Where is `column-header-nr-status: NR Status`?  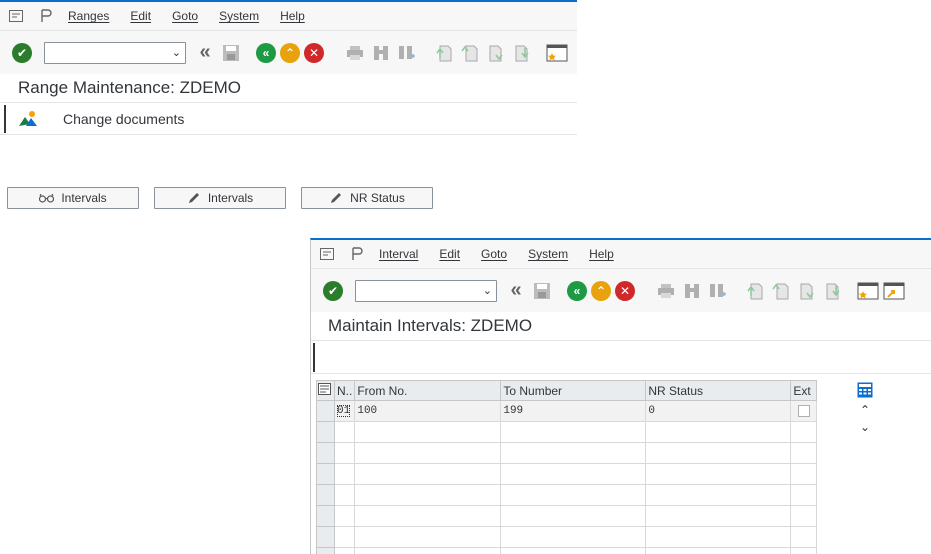
column-header-nr-status: NR Status is located at coordinates (718, 390).